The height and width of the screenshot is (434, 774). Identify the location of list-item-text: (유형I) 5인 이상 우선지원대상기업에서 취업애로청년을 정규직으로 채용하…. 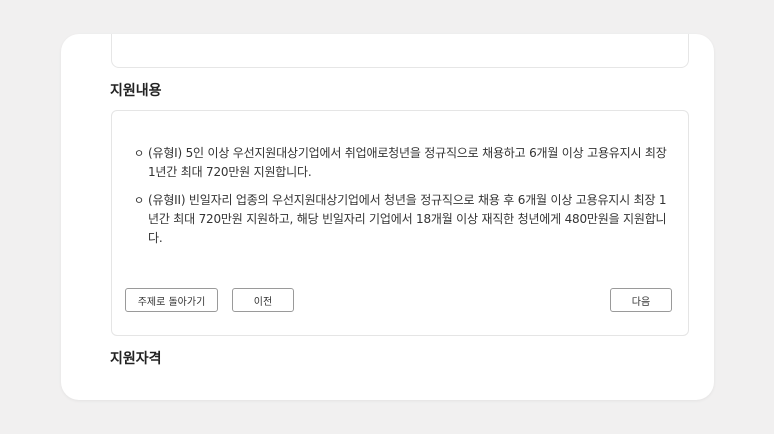
(407, 162).